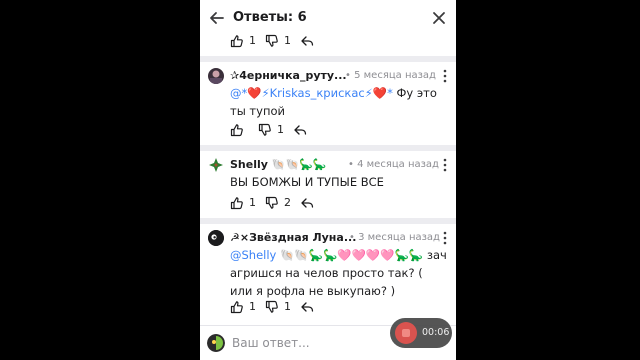 This screenshot has width=640, height=360. Describe the element at coordinates (328, 18) in the screenshot. I see `replies-header: Ответы: 6` at that location.